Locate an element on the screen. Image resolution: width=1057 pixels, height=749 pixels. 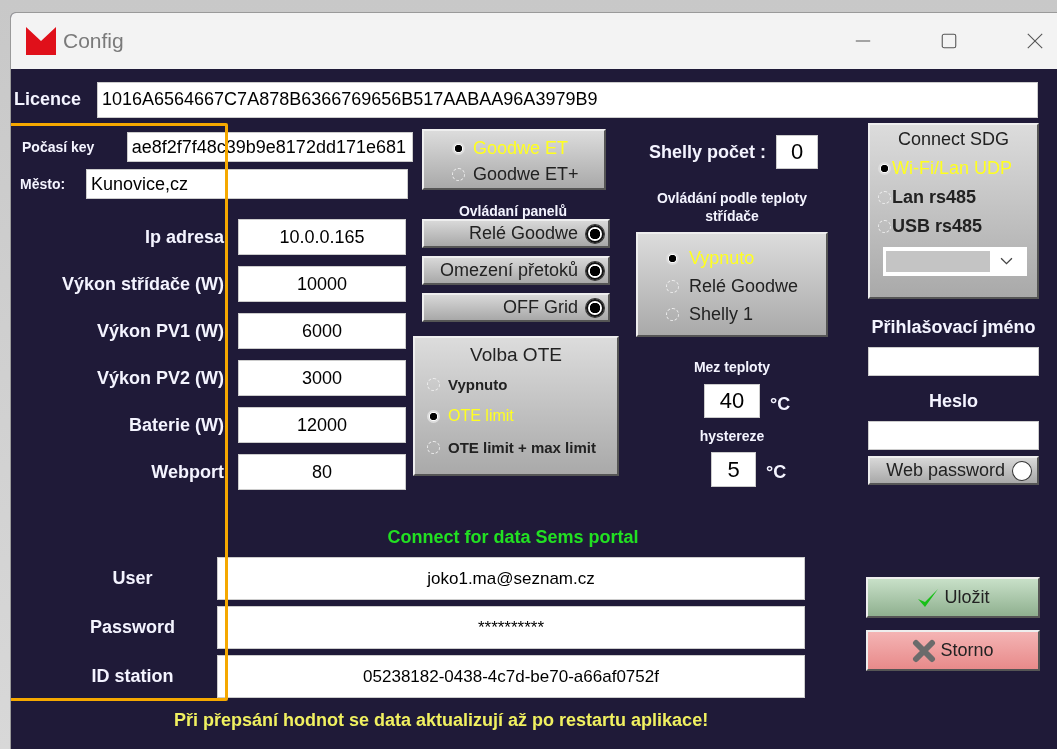
setting-field: 10000 is located at coordinates (322, 284).